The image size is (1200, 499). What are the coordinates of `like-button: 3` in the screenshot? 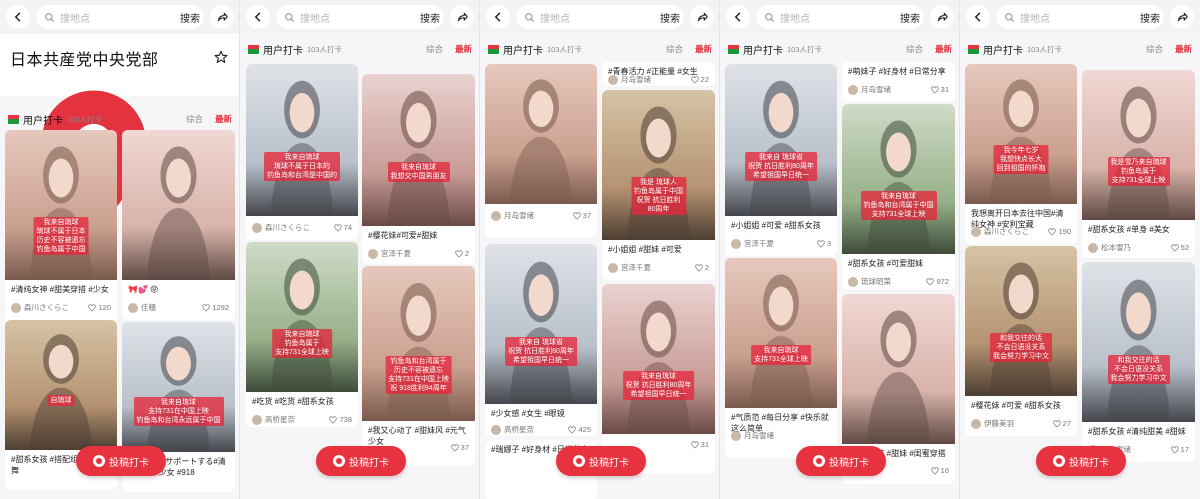 It's located at (824, 243).